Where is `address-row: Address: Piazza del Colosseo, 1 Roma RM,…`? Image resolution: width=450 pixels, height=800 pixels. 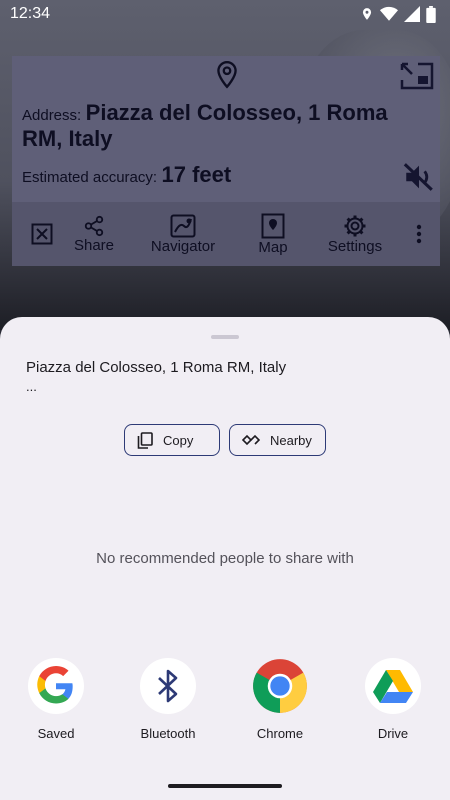 address-row: Address: Piazza del Colosseo, 1 Roma RM,… is located at coordinates (228, 126).